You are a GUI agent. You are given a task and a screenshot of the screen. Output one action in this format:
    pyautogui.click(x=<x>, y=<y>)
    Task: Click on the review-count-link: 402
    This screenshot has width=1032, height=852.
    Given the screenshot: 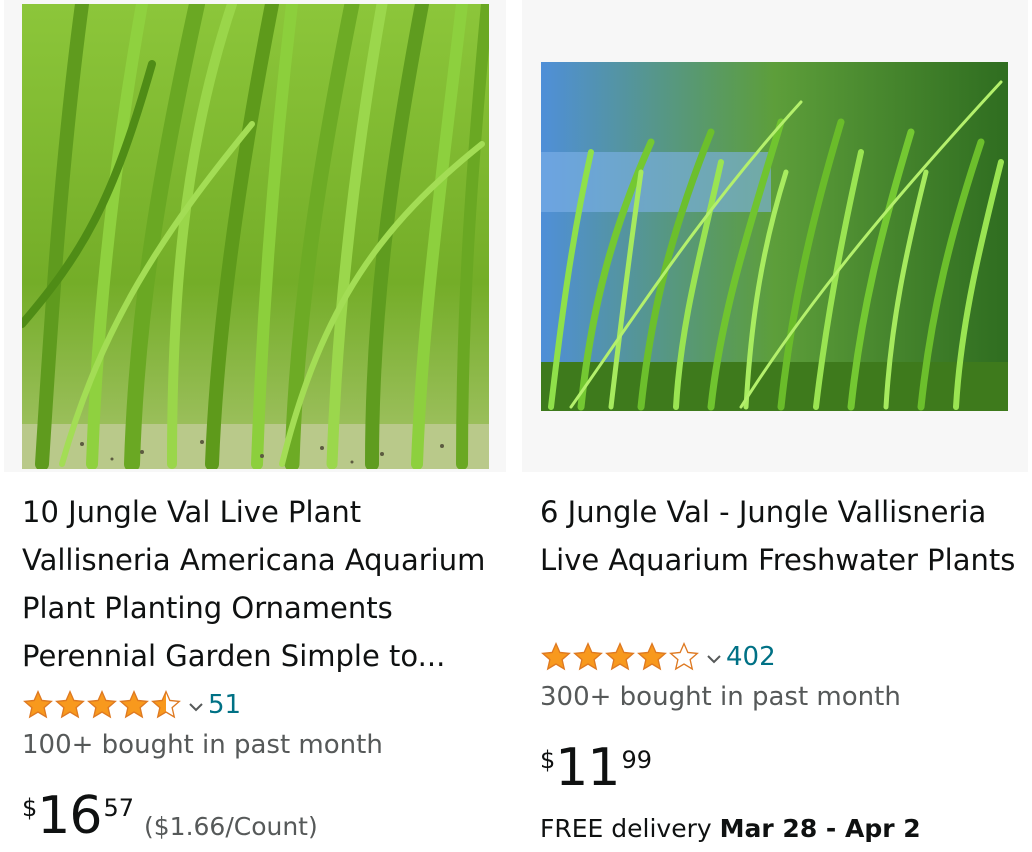 What is the action you would take?
    pyautogui.click(x=751, y=657)
    